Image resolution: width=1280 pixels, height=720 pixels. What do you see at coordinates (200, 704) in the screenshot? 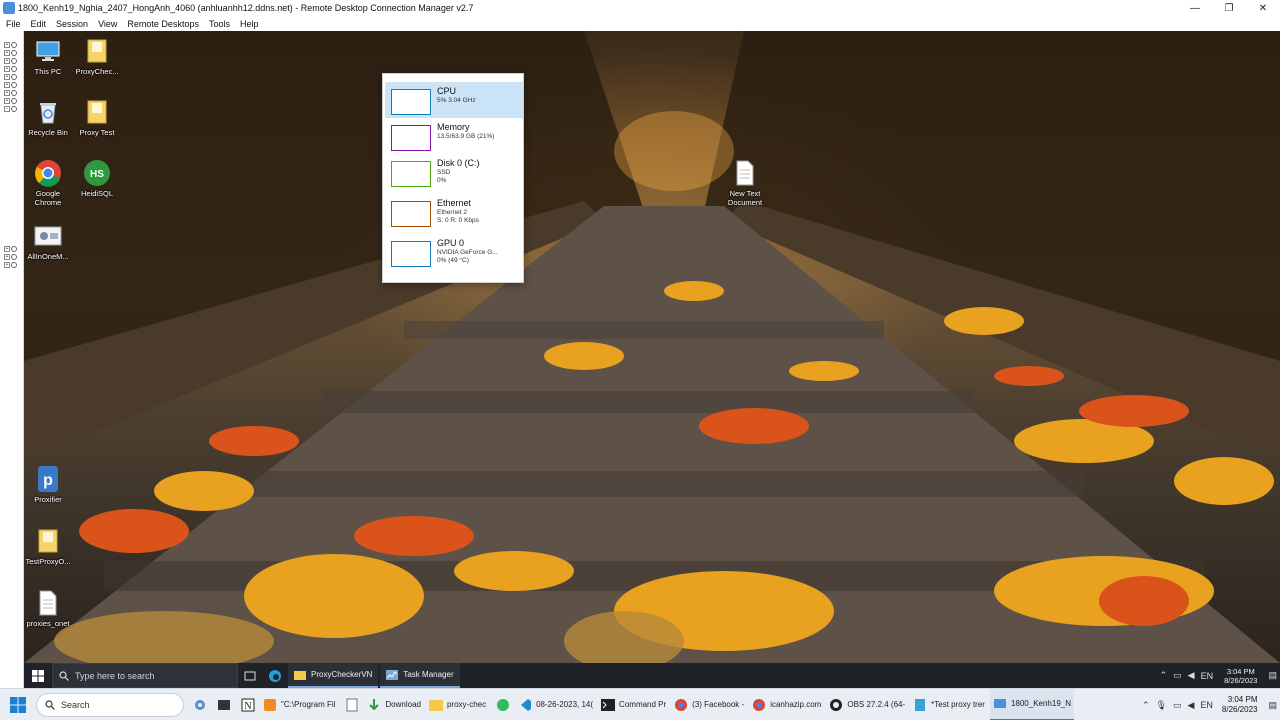
I see `host-app-settings` at bounding box center [200, 704].